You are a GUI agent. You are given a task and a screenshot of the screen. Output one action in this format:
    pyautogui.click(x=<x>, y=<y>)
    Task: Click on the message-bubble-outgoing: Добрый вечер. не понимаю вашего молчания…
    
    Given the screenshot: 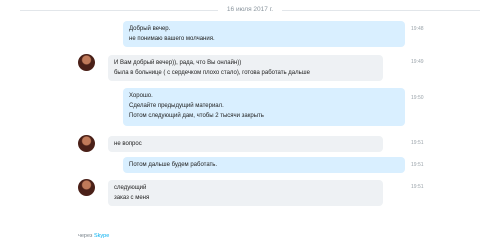 What is the action you would take?
    pyautogui.click(x=264, y=34)
    